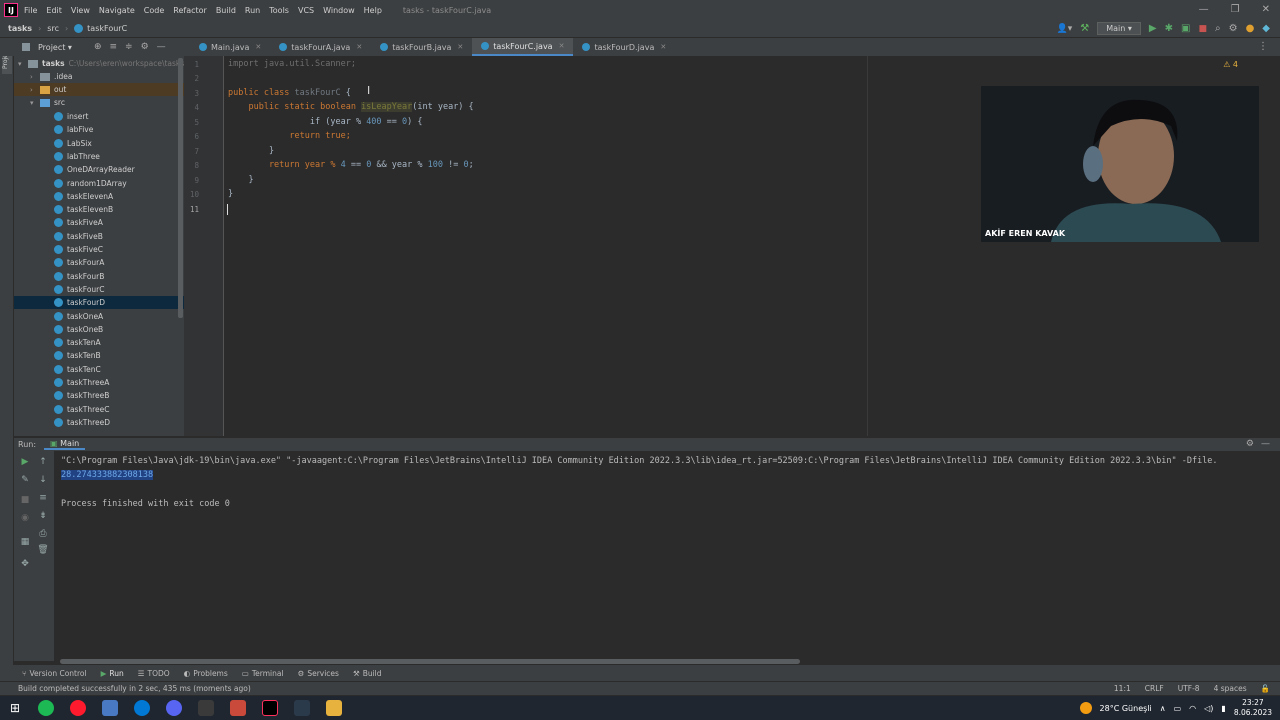 The image size is (1280, 720). I want to click on menu-edit: Edit, so click(54, 10).